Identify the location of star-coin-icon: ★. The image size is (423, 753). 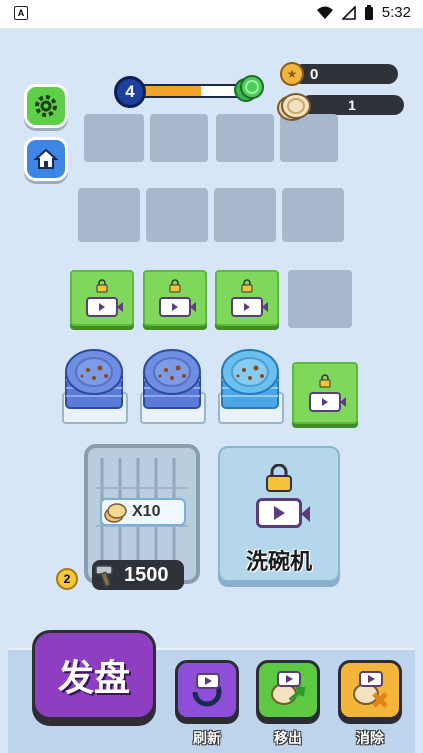
(292, 74).